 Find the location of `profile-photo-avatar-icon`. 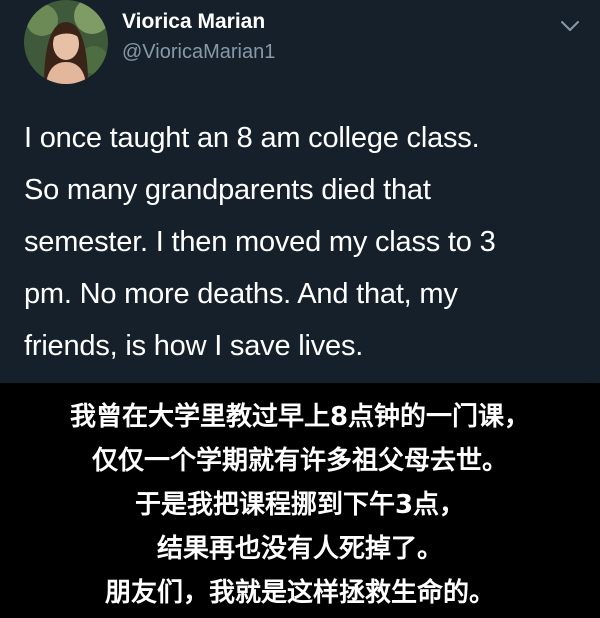

profile-photo-avatar-icon is located at coordinates (66, 42).